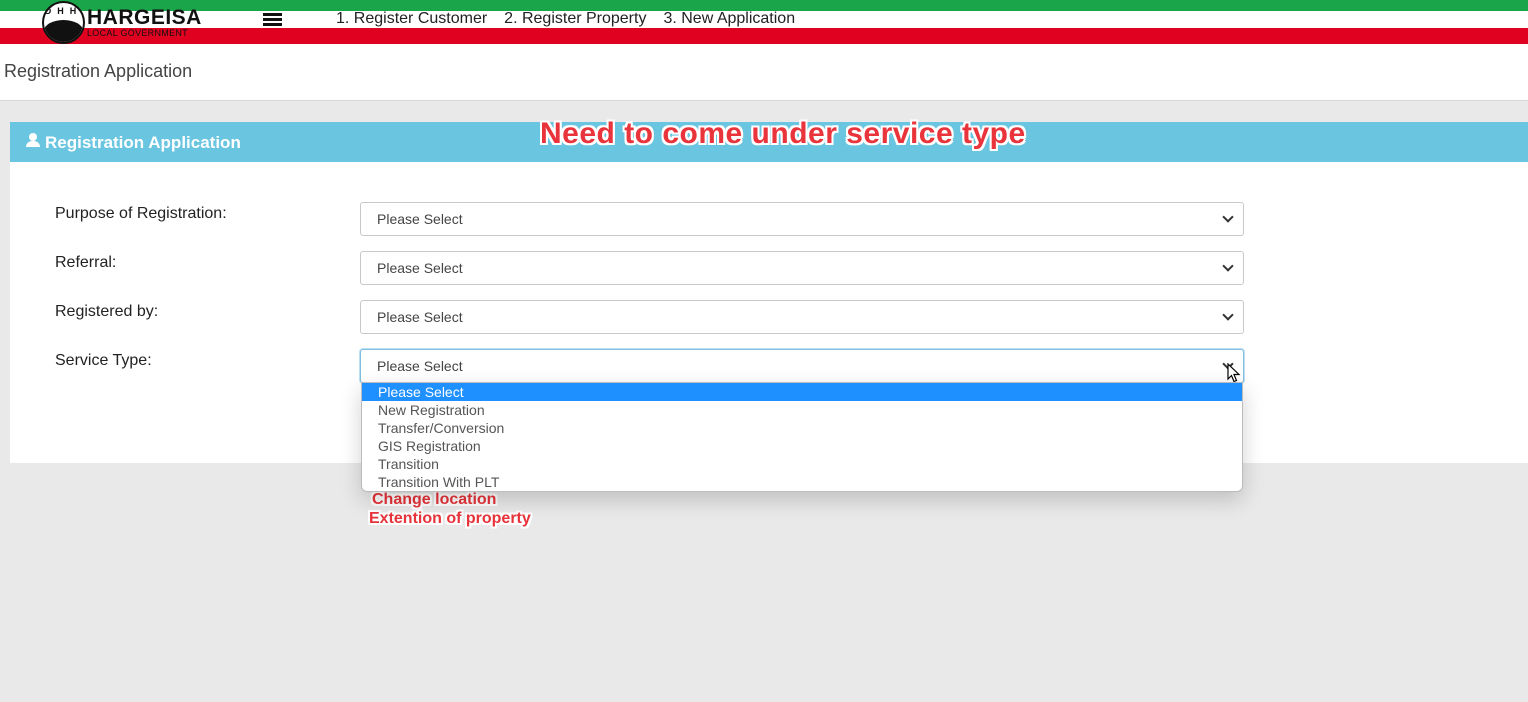  I want to click on logo-seal-icon: DHH, so click(63, 22).